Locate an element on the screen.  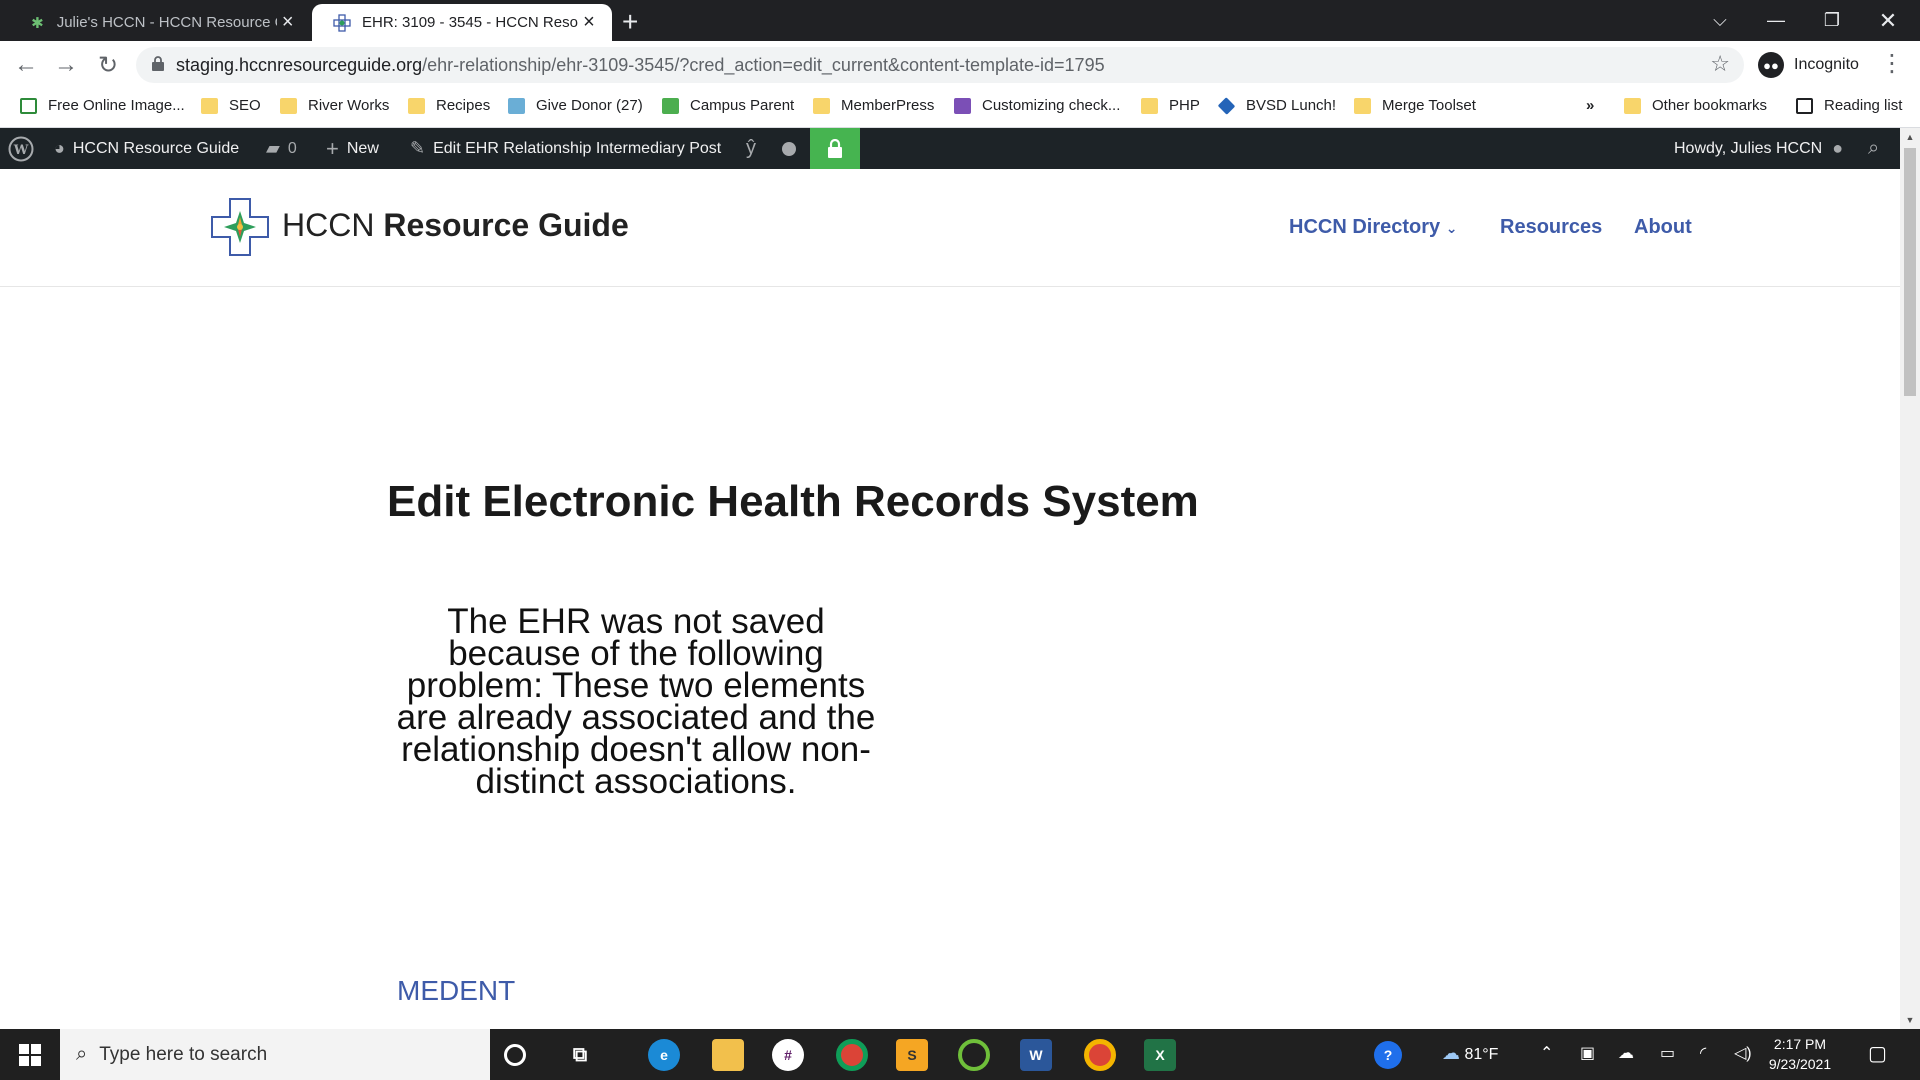
bookmark-item: Recipes is located at coordinates (449, 105).